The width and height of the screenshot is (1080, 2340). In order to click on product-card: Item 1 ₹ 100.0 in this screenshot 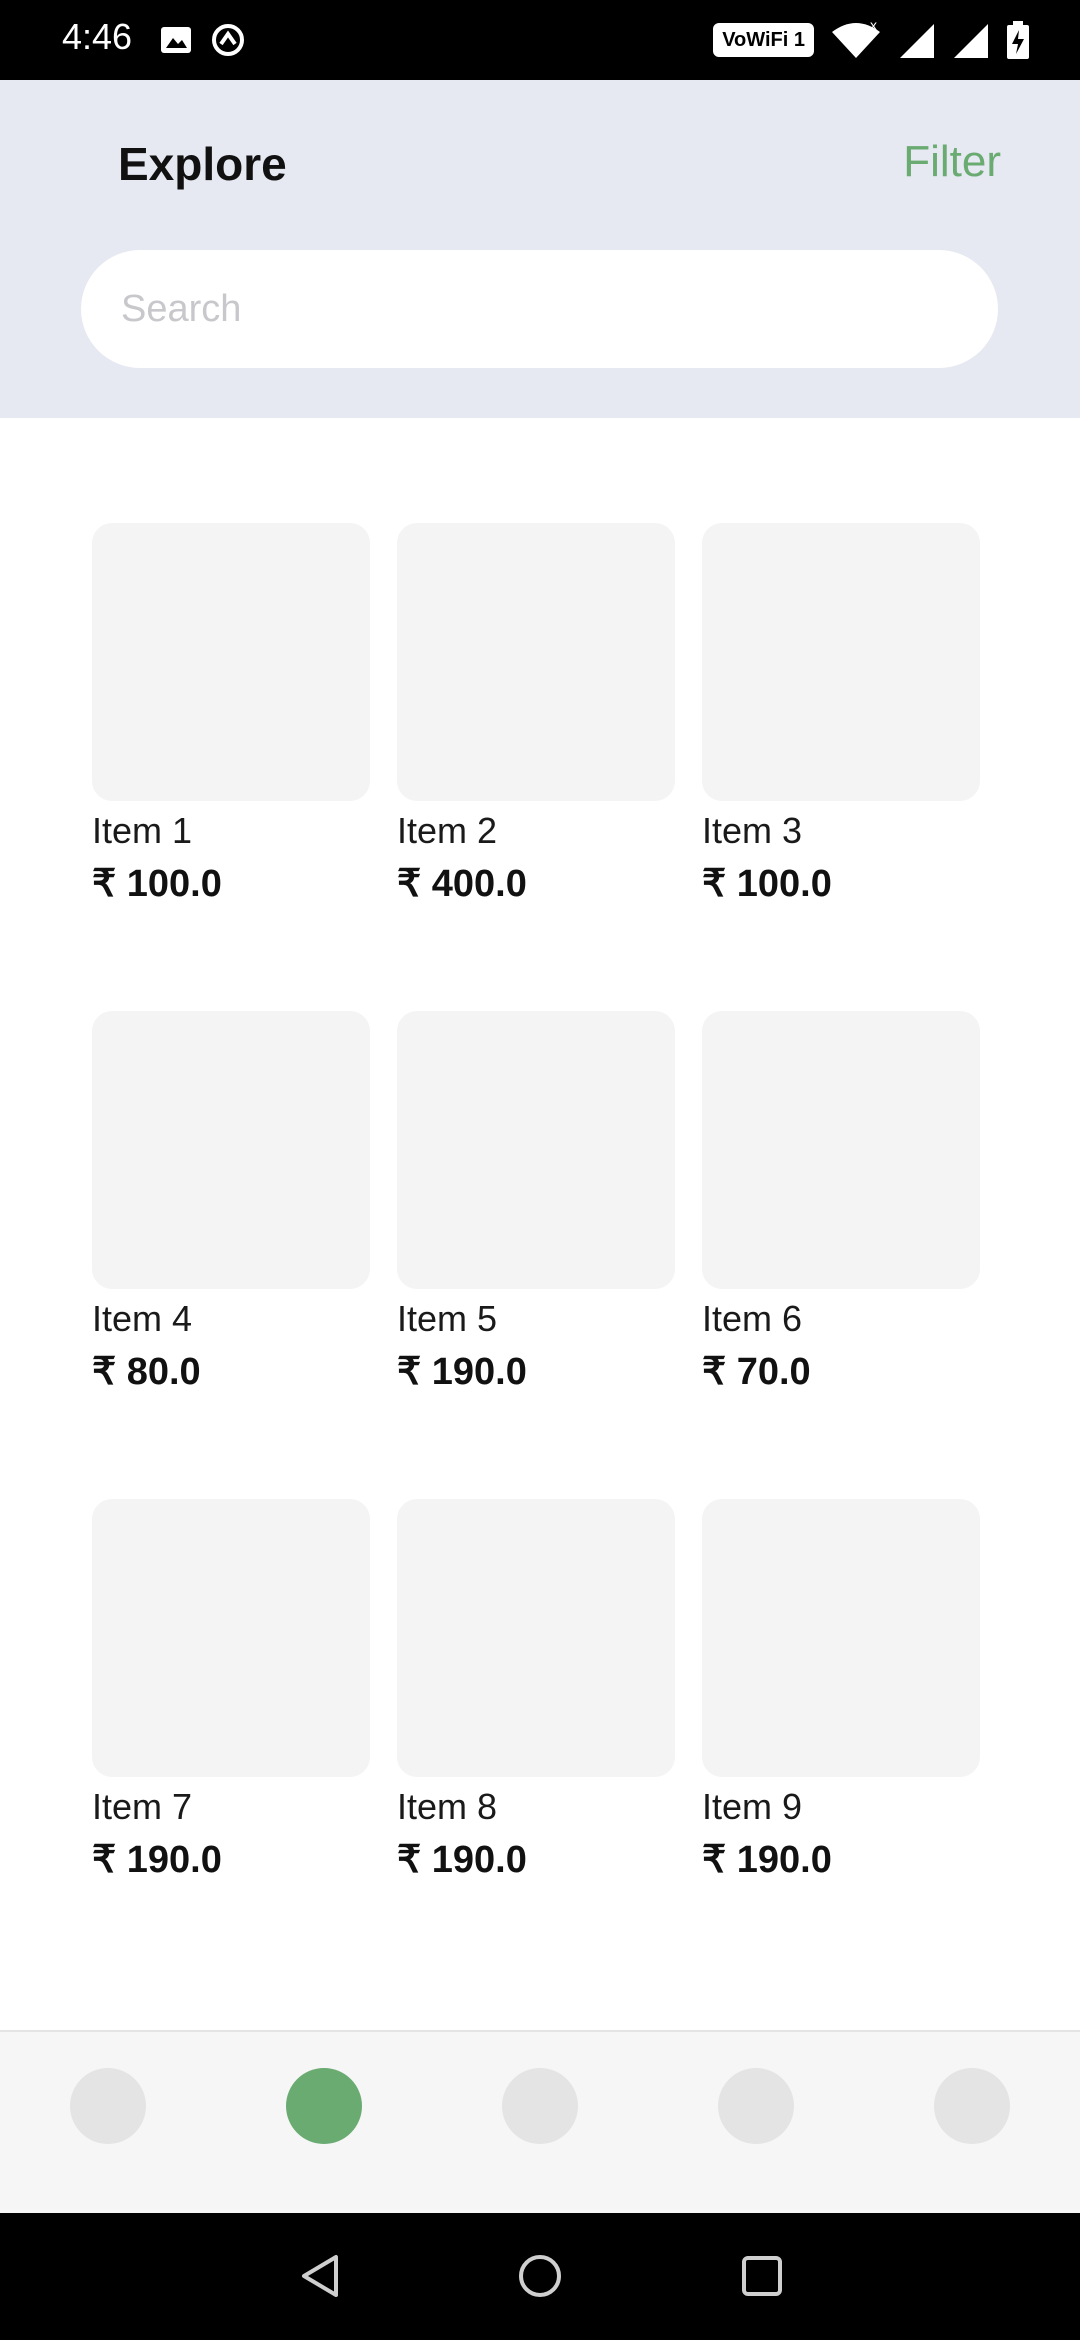, I will do `click(231, 767)`.